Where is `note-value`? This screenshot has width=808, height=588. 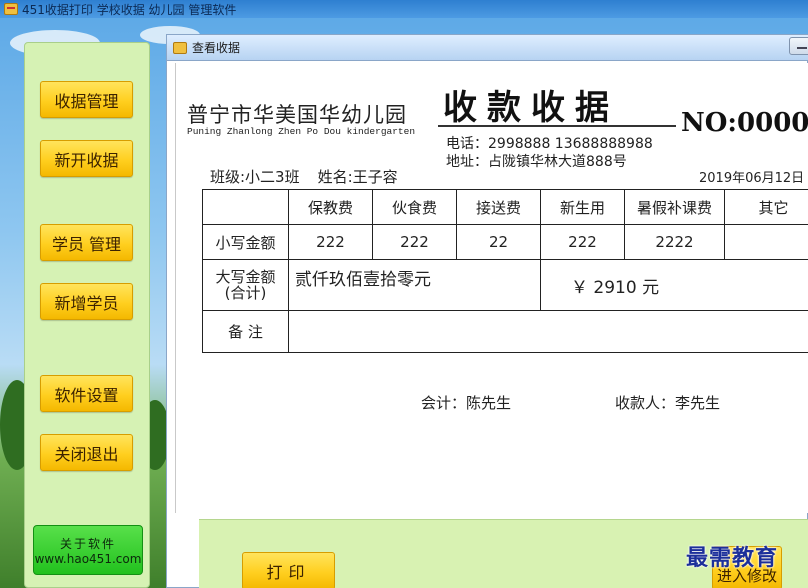
note-value is located at coordinates (548, 331).